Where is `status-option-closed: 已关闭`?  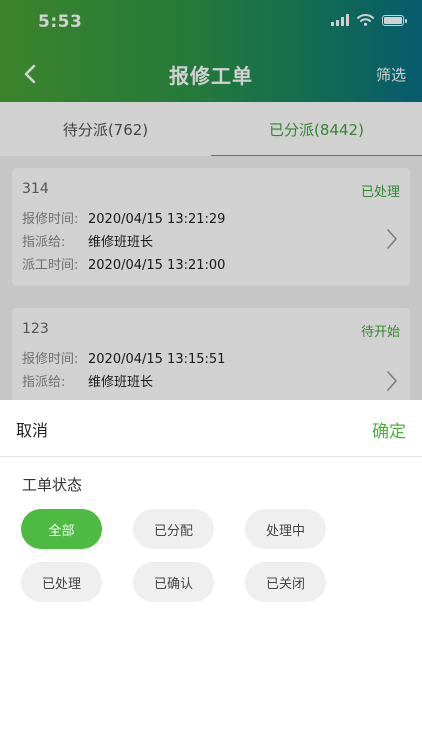 status-option-closed: 已关闭 is located at coordinates (285, 582).